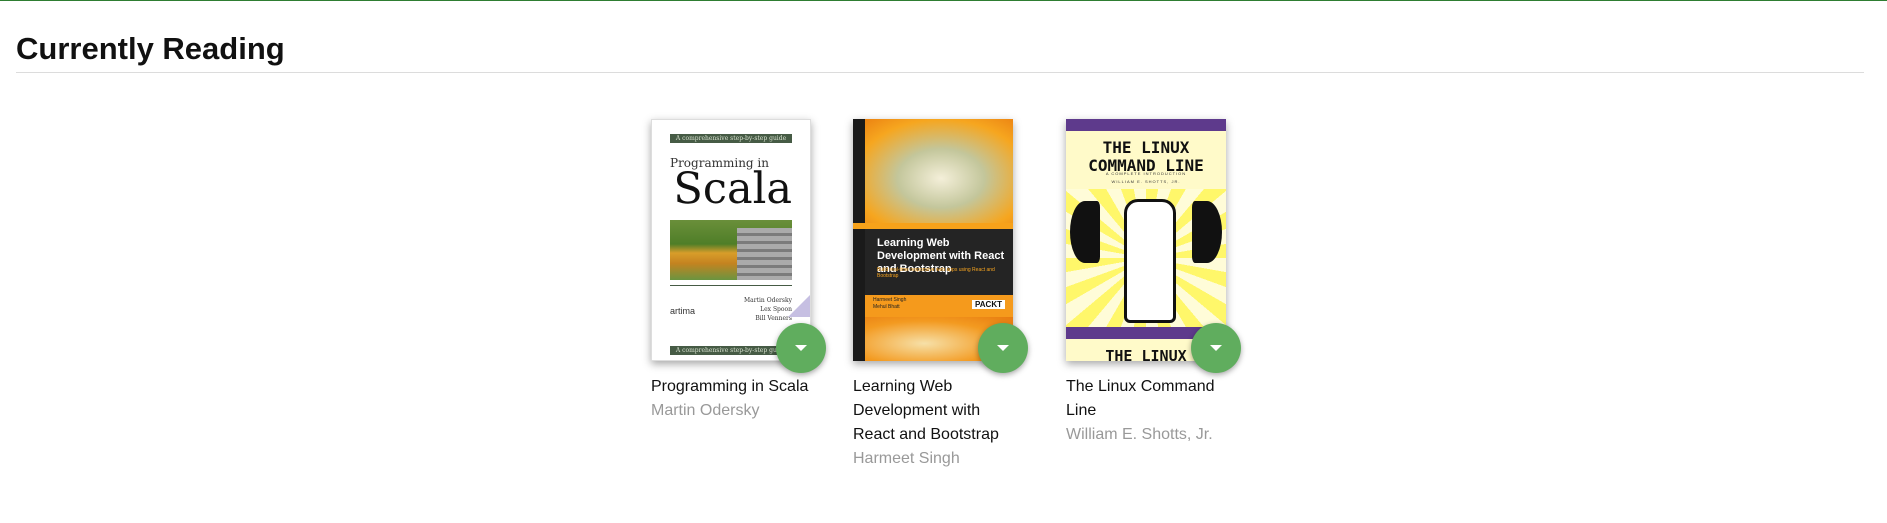 This screenshot has height=523, width=1887. What do you see at coordinates (799, 306) in the screenshot?
I see `cover-page-curl` at bounding box center [799, 306].